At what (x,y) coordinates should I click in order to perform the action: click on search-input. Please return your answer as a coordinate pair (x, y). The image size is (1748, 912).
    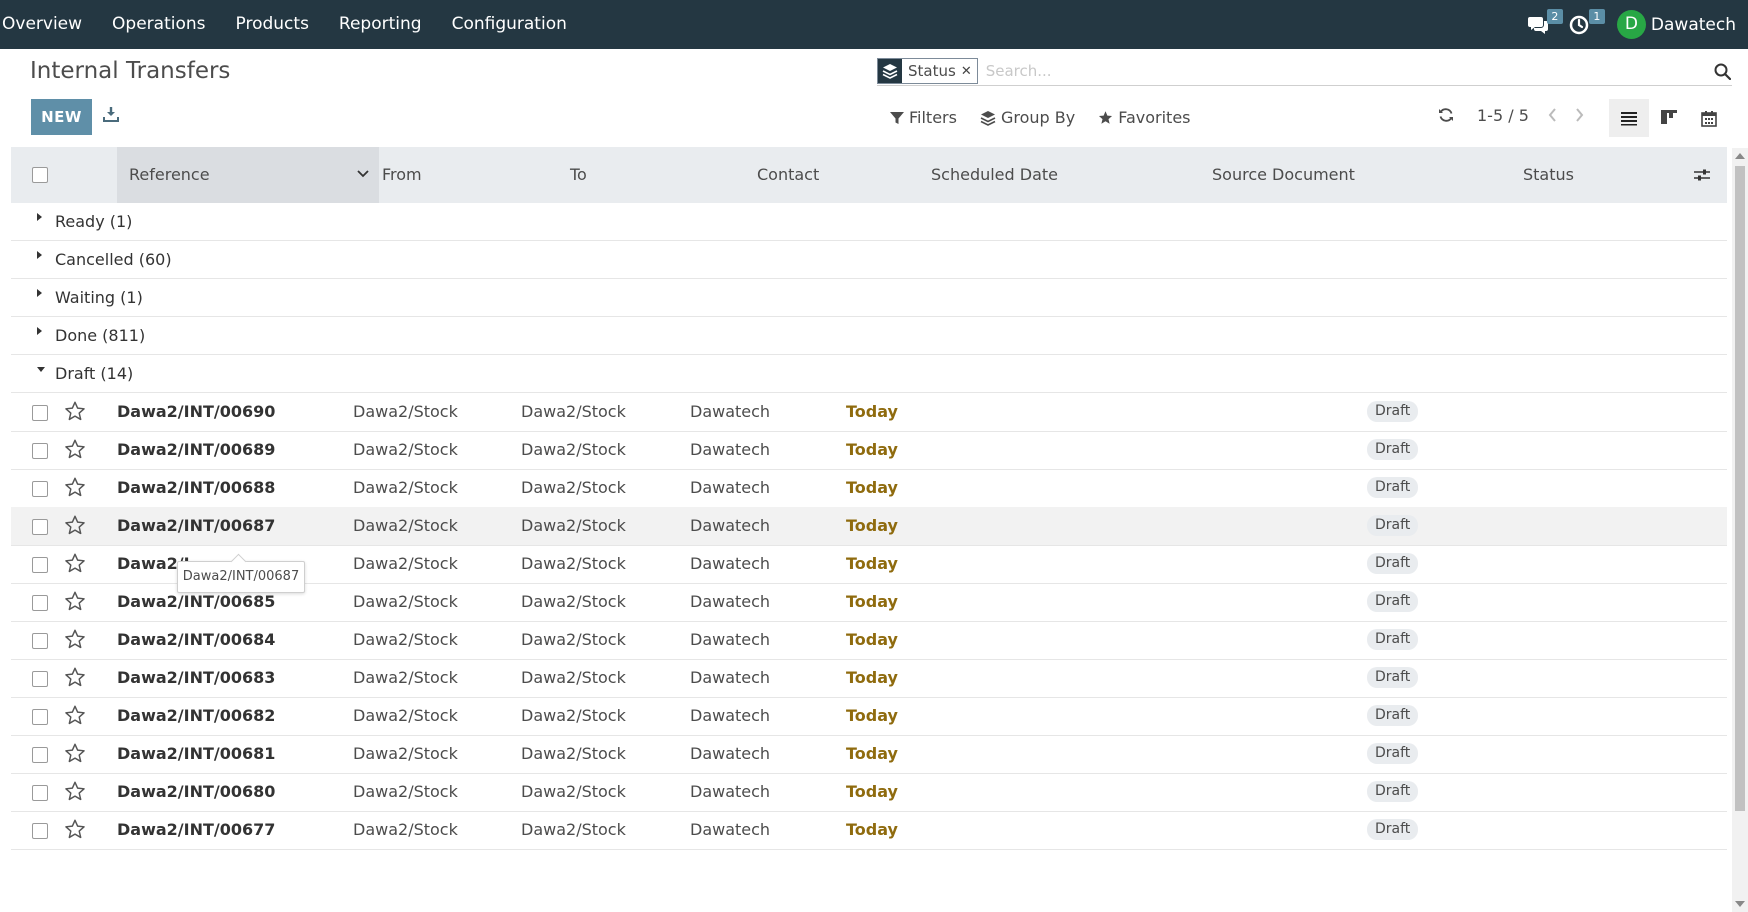
    Looking at the image, I should click on (1347, 71).